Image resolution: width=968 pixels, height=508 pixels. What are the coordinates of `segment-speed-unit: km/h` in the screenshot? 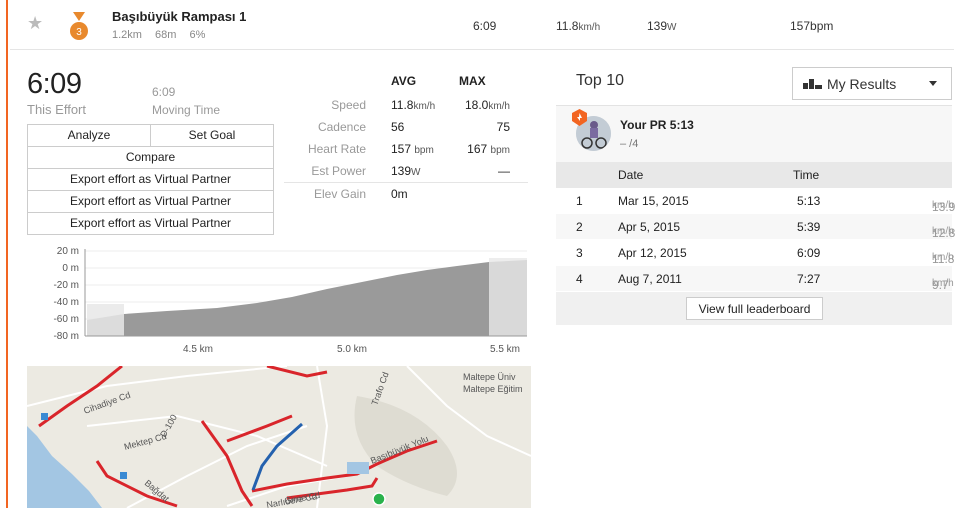 It's located at (589, 27).